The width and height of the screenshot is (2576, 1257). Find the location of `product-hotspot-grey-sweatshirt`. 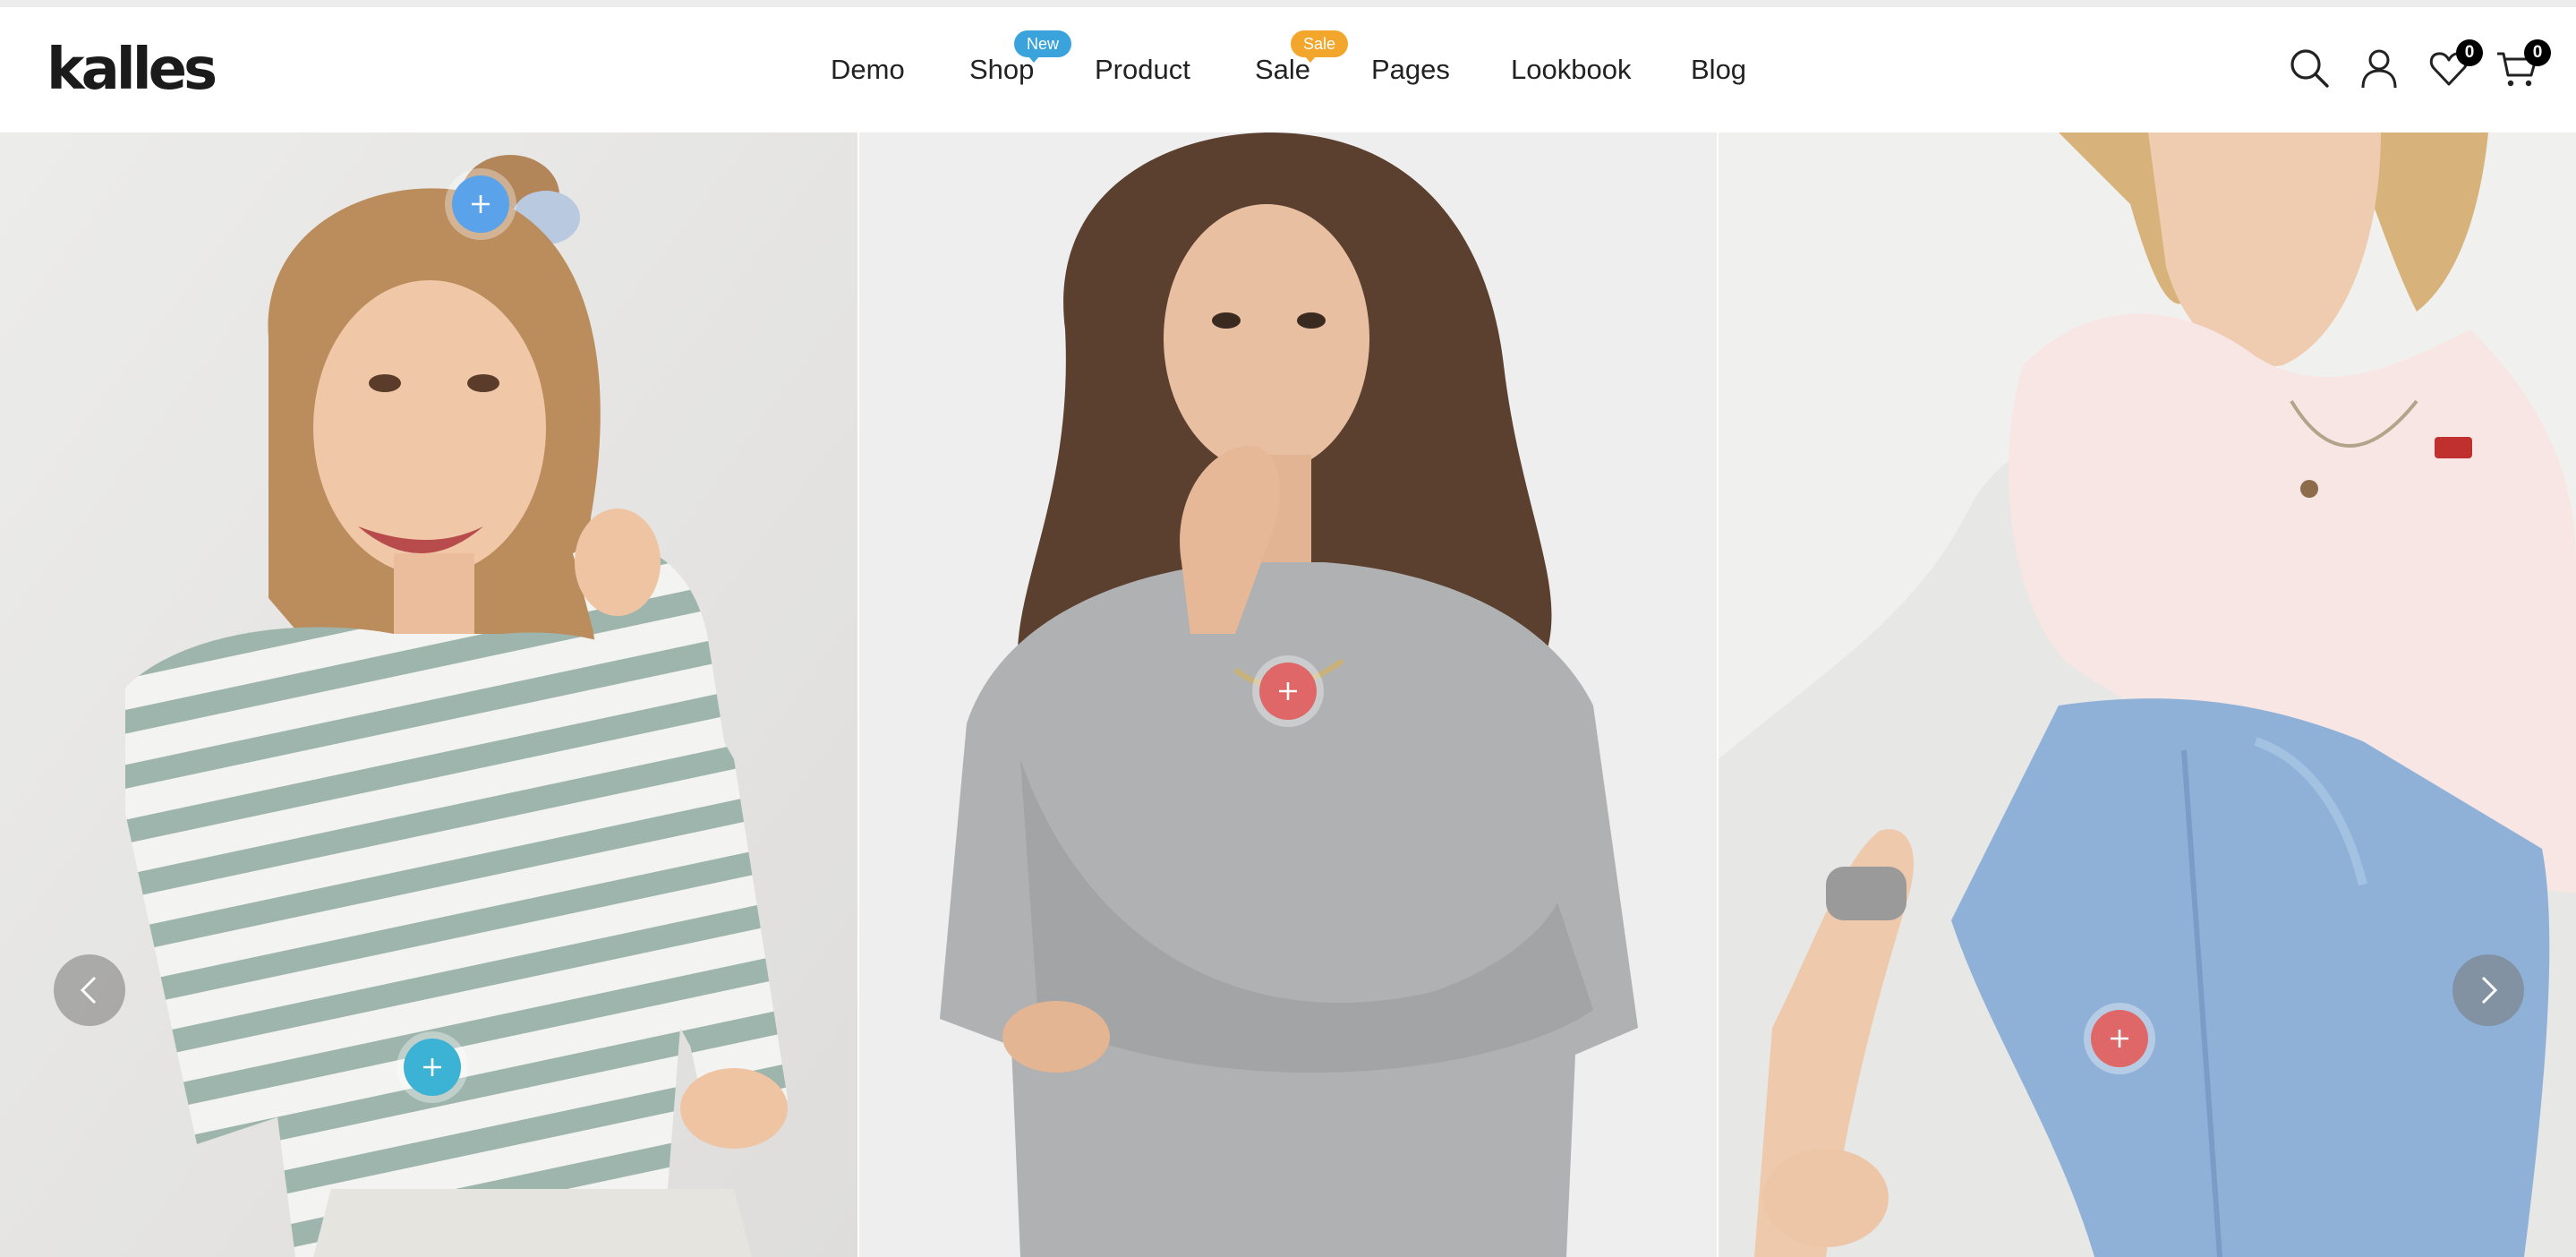

product-hotspot-grey-sweatshirt is located at coordinates (1288, 692).